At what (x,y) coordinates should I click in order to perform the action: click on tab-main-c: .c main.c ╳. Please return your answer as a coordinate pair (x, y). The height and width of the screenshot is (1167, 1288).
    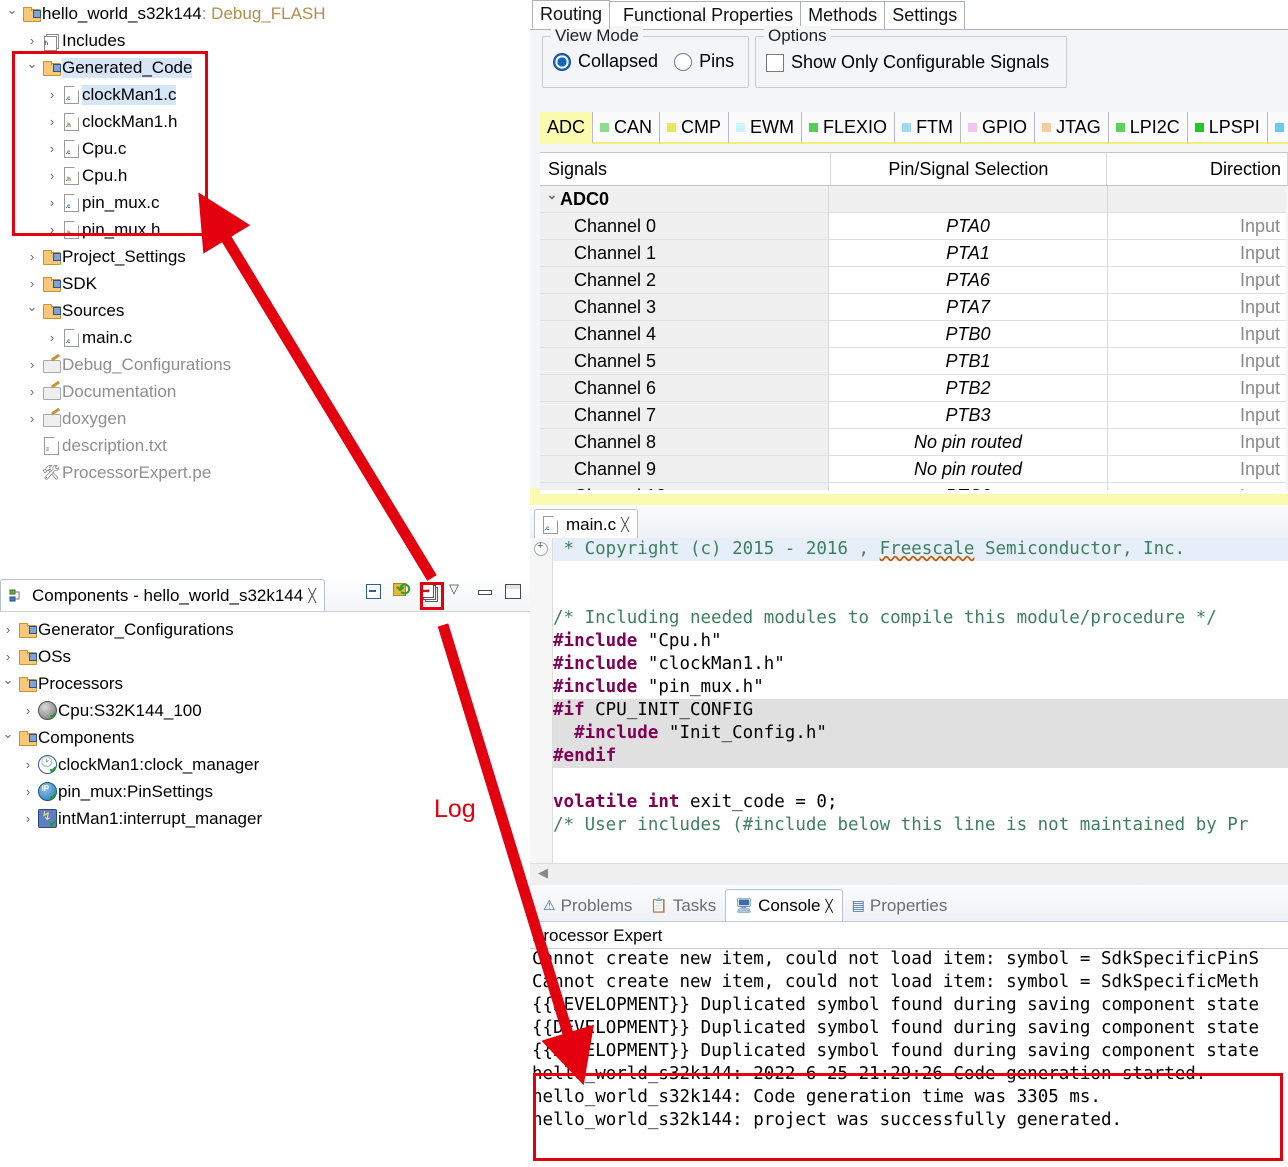
    Looking at the image, I should click on (586, 524).